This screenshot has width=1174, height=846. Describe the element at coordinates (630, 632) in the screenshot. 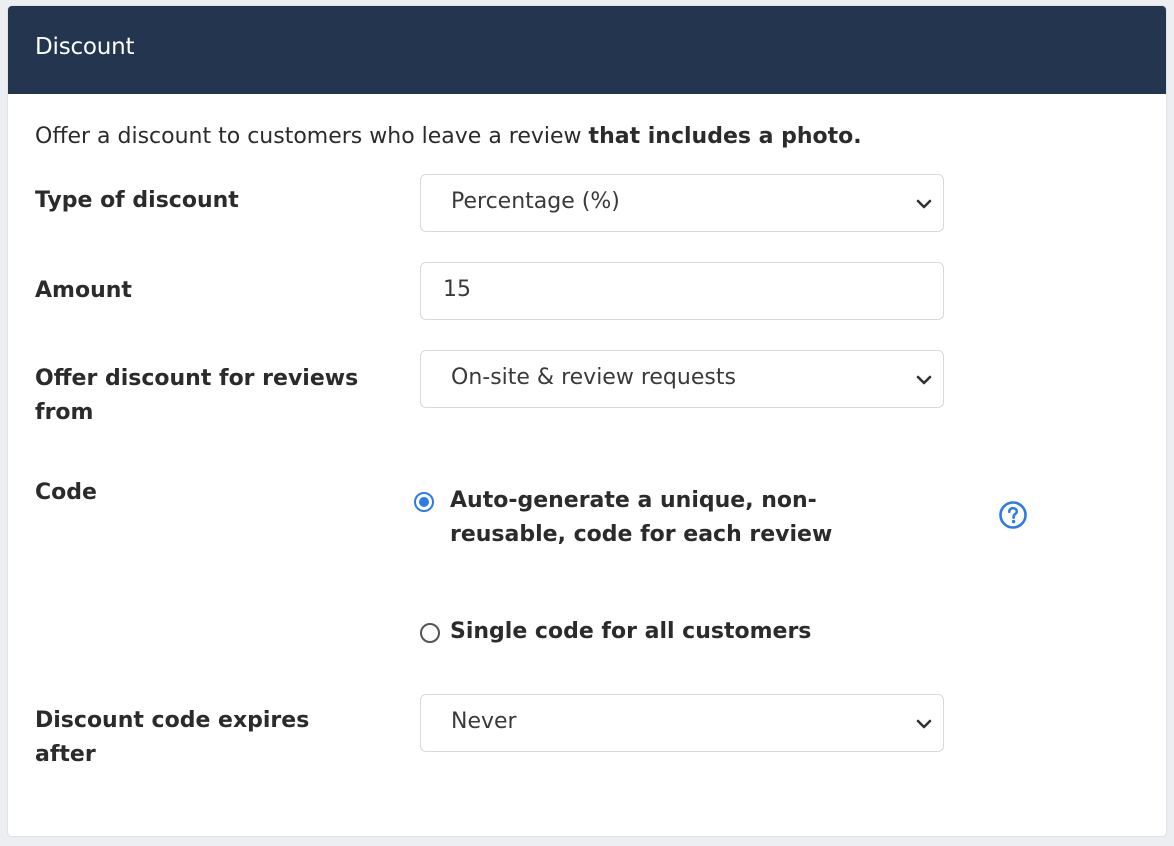

I see `single-code-label: Single code for all customers` at that location.